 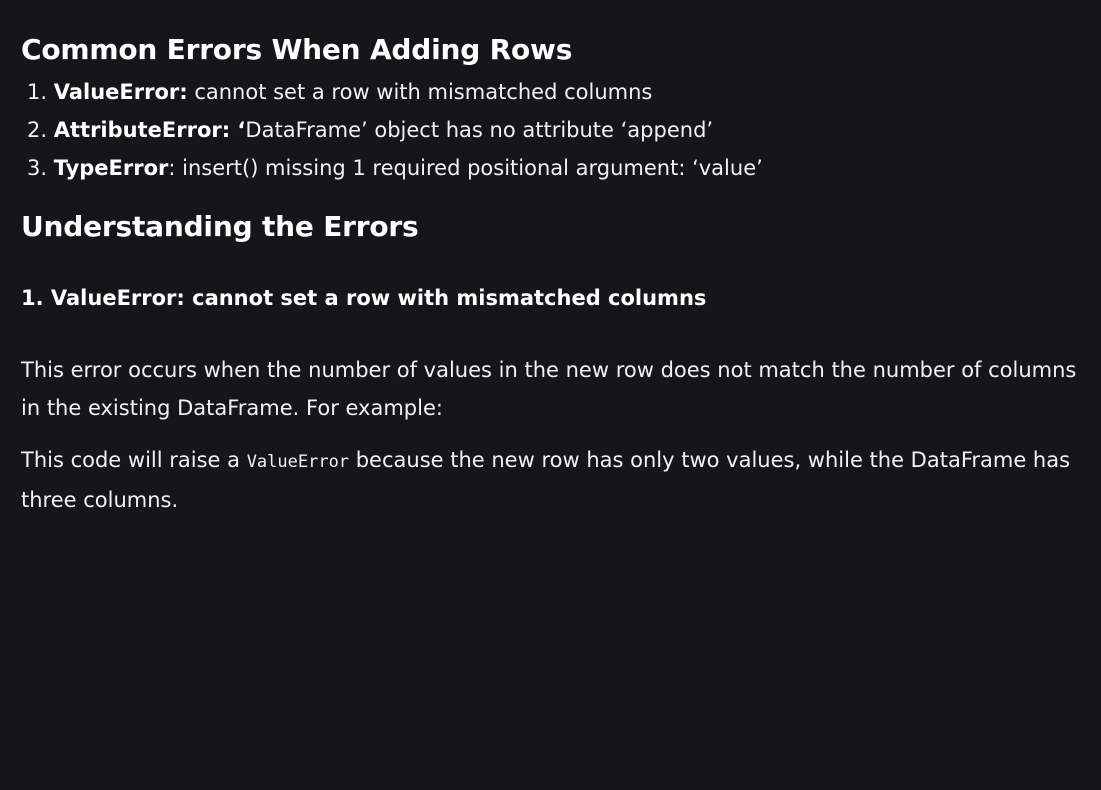 What do you see at coordinates (297, 49) in the screenshot?
I see `section-heading-common-errors: Common Errors When Adding Rows` at bounding box center [297, 49].